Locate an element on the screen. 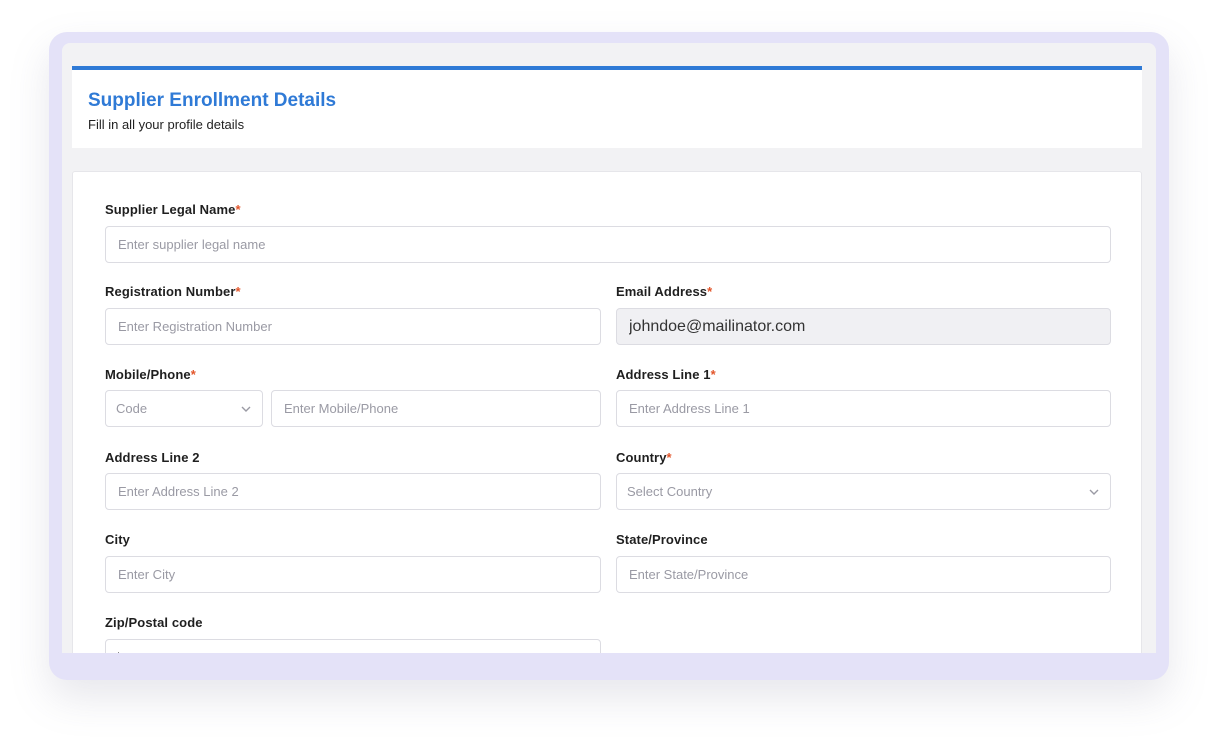  email-label: Email Address* is located at coordinates (664, 291).